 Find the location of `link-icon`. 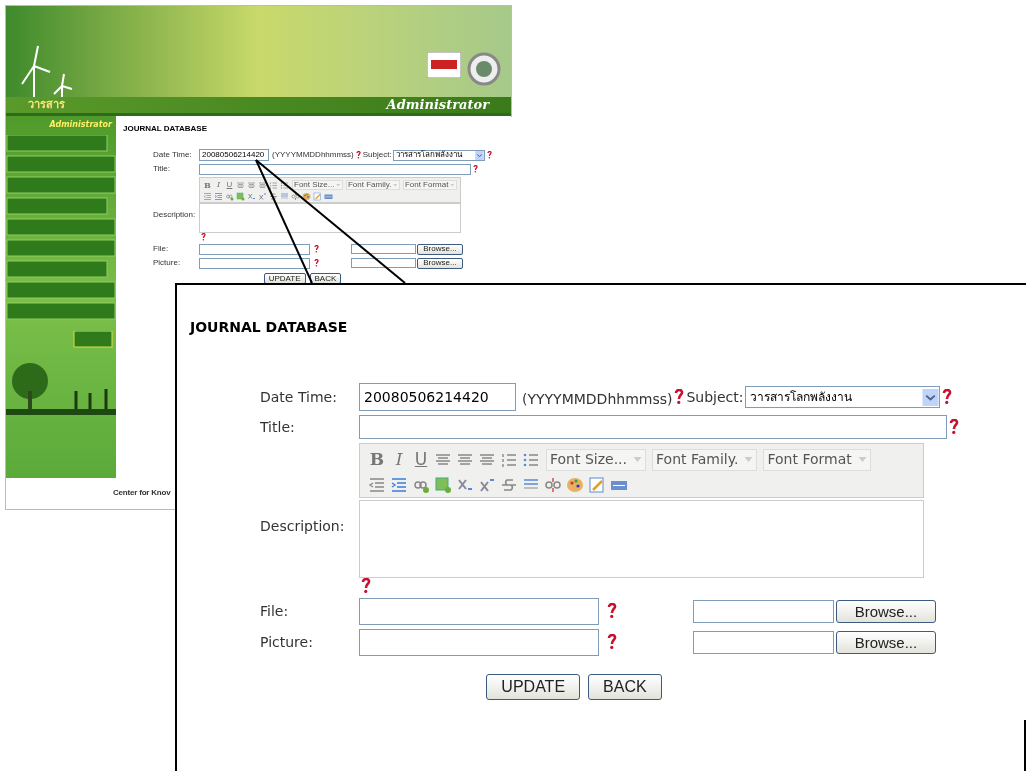

link-icon is located at coordinates (229, 196).